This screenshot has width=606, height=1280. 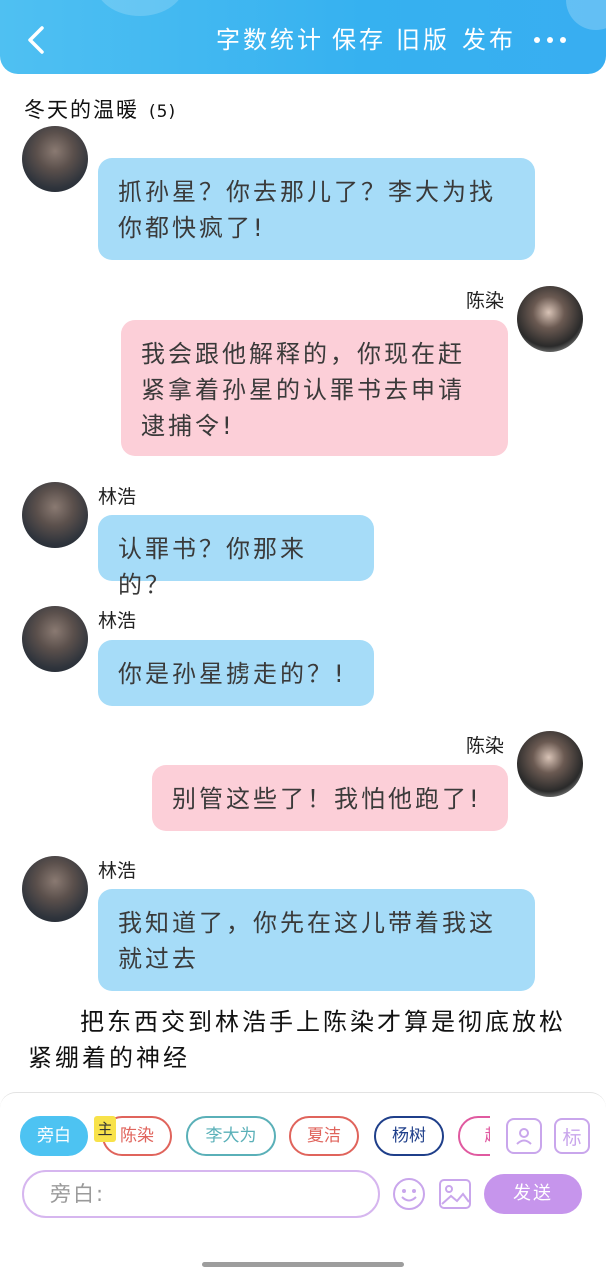 I want to click on message-input: 旁白:, so click(x=201, y=1194).